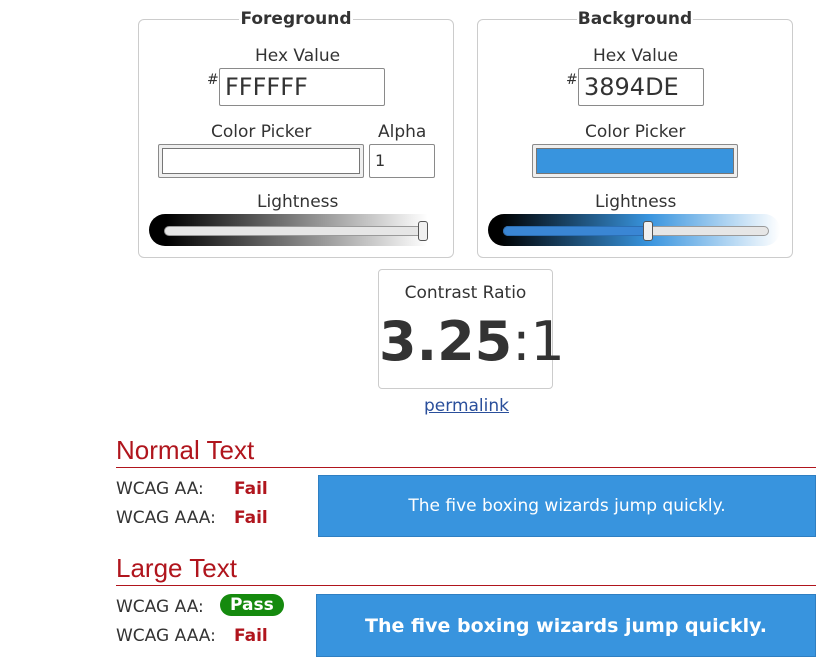 Image resolution: width=819 pixels, height=669 pixels. I want to click on fg-color-picker, so click(261, 161).